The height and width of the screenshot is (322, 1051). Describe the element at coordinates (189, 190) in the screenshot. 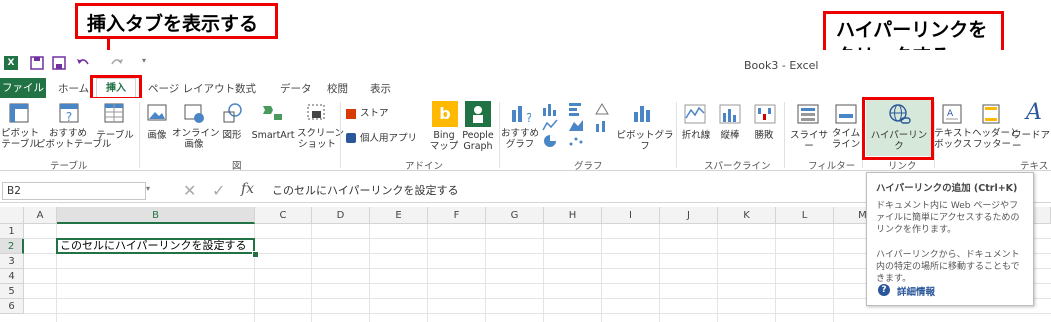

I see `cancel-icon: ✕` at that location.